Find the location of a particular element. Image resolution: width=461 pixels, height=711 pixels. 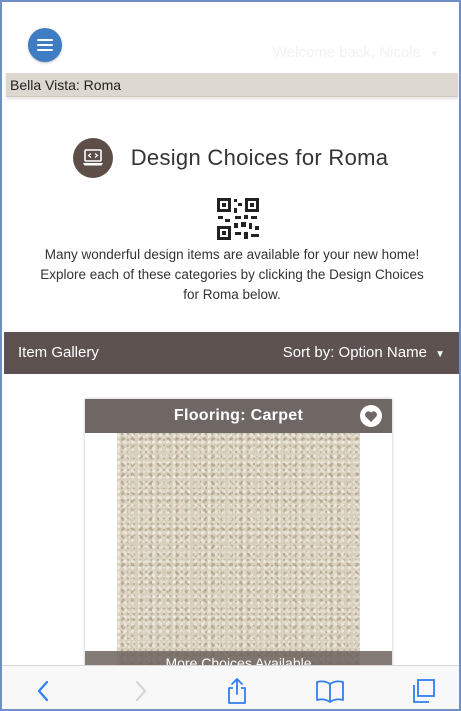

bookmarks-icon is located at coordinates (330, 691).